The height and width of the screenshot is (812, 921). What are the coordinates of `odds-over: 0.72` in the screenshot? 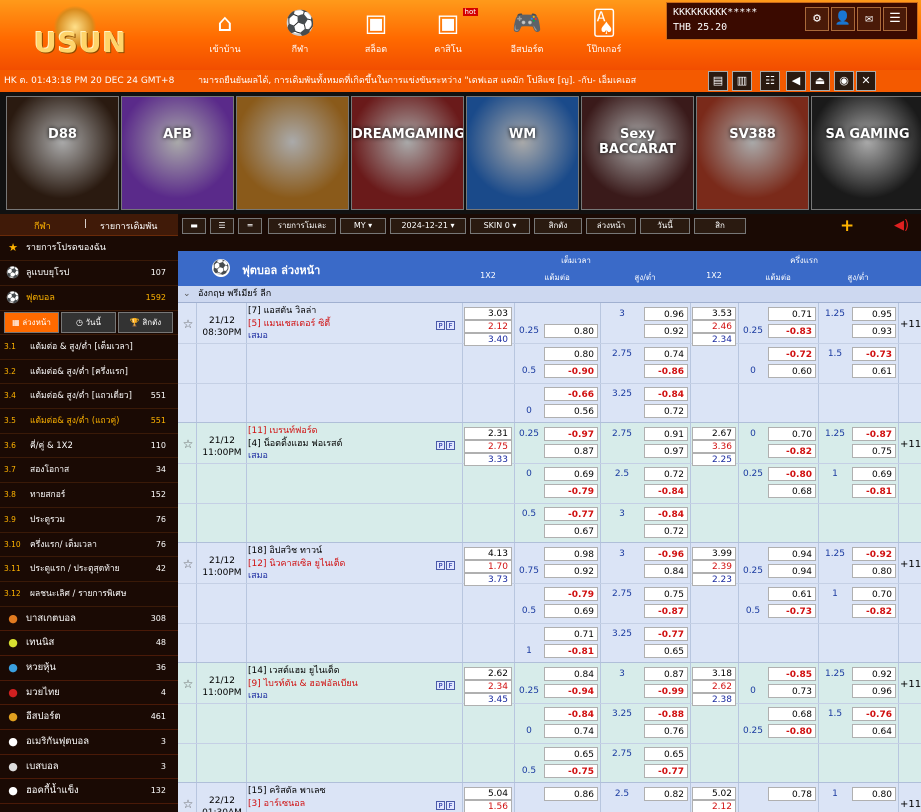 It's located at (666, 474).